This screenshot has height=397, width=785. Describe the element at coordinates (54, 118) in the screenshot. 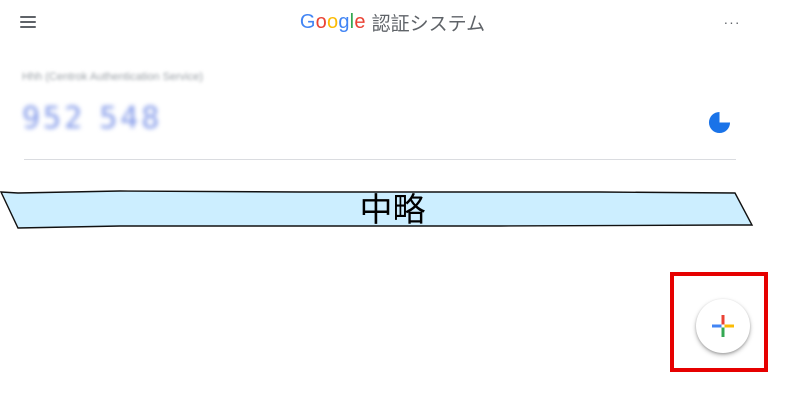

I see `otp-code-part1: 952` at that location.